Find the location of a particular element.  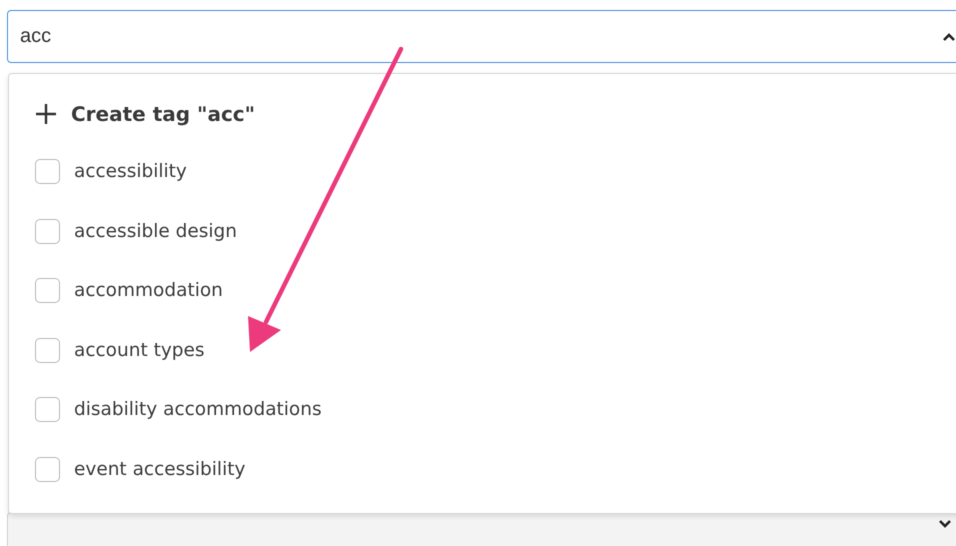

option-label: accessibility is located at coordinates (130, 171).